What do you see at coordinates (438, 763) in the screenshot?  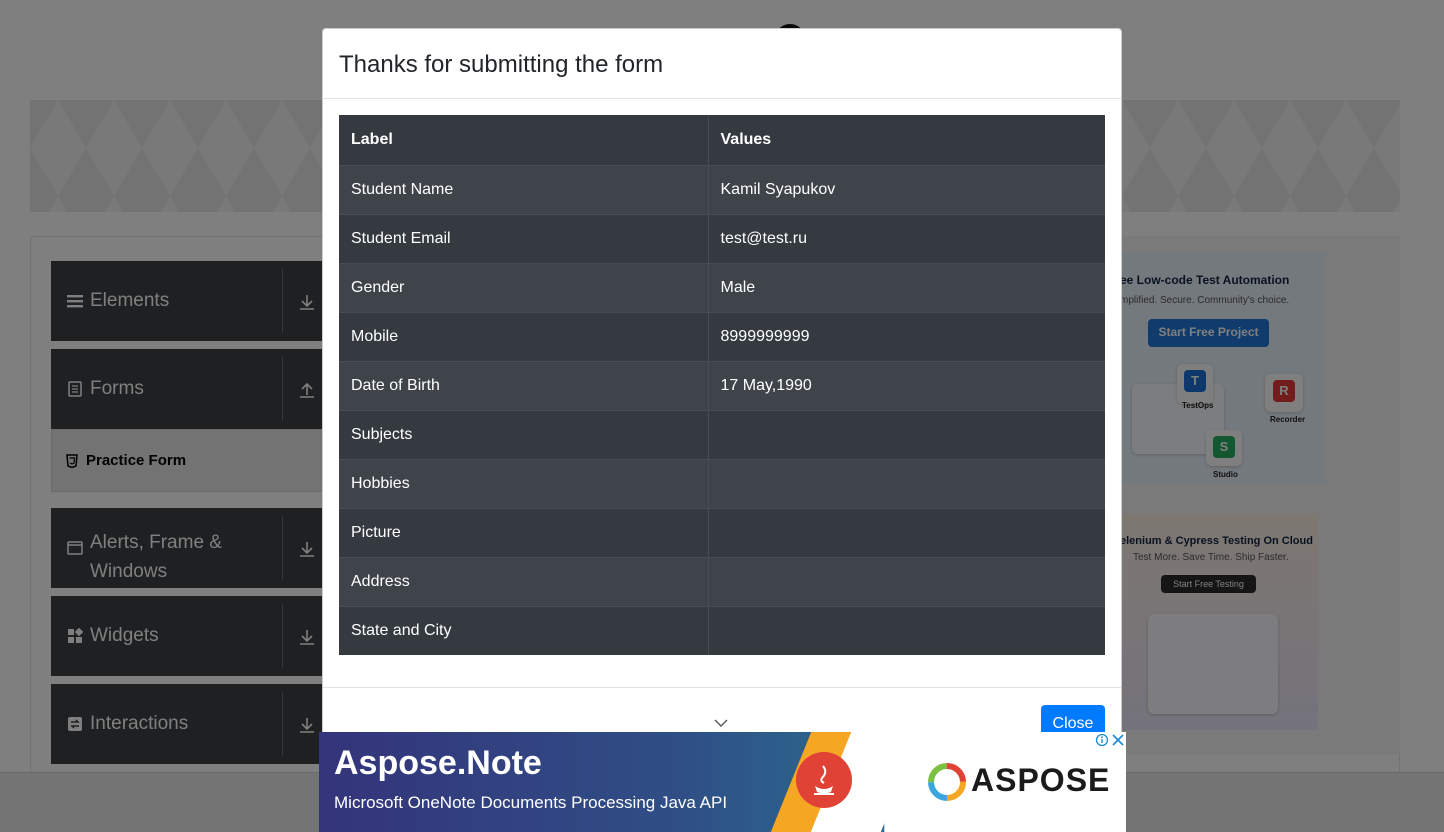 I see `ad-headline: Aspose.Note` at bounding box center [438, 763].